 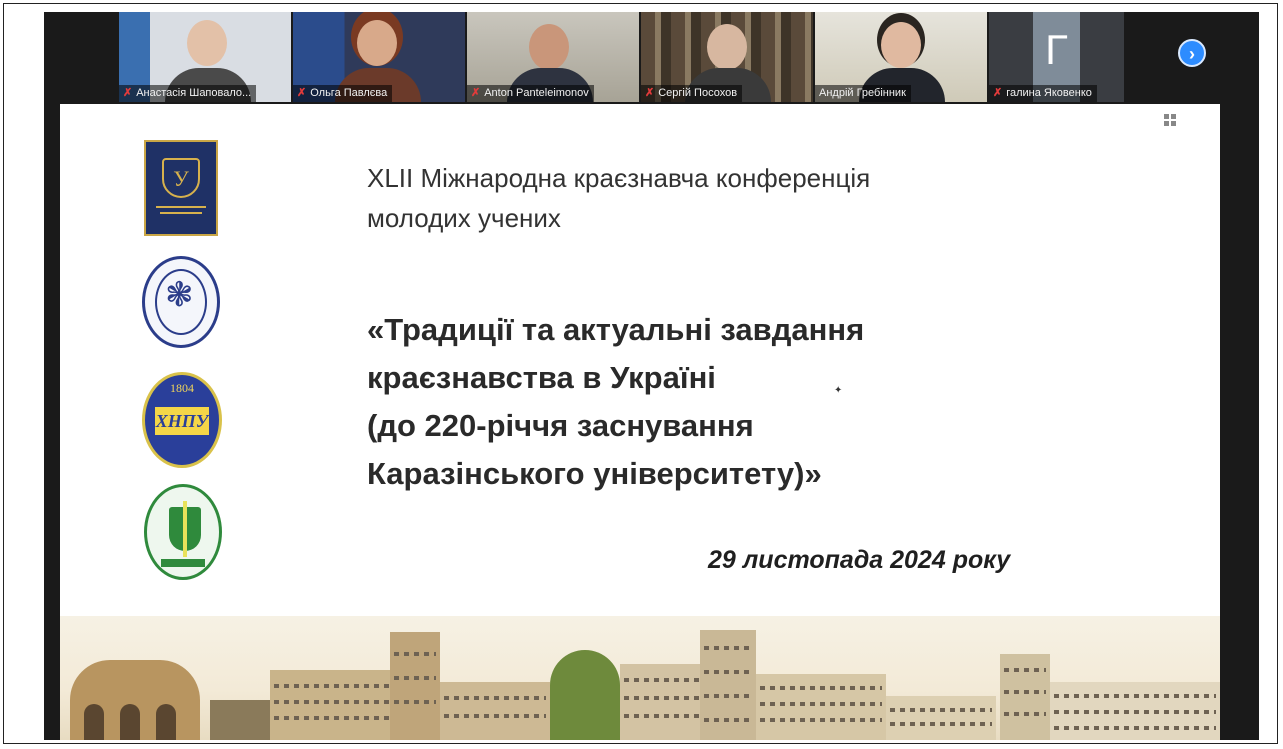 What do you see at coordinates (1056, 49) in the screenshot?
I see `avatar-letter: Г` at bounding box center [1056, 49].